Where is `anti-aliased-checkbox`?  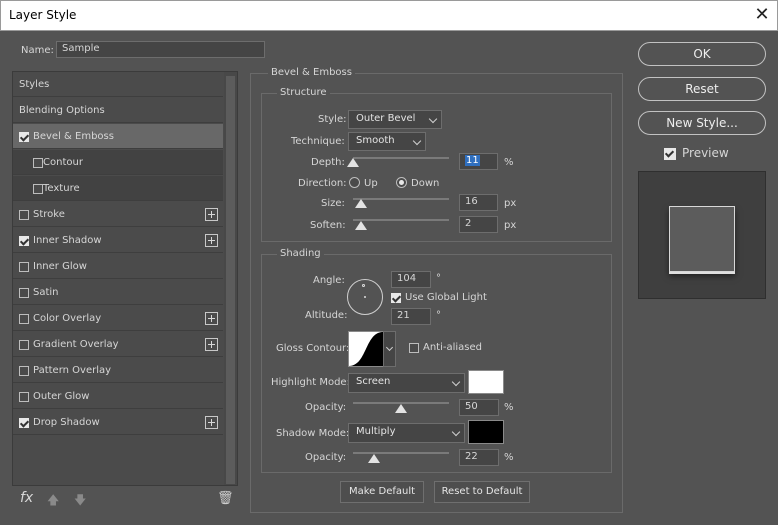
anti-aliased-checkbox is located at coordinates (414, 348).